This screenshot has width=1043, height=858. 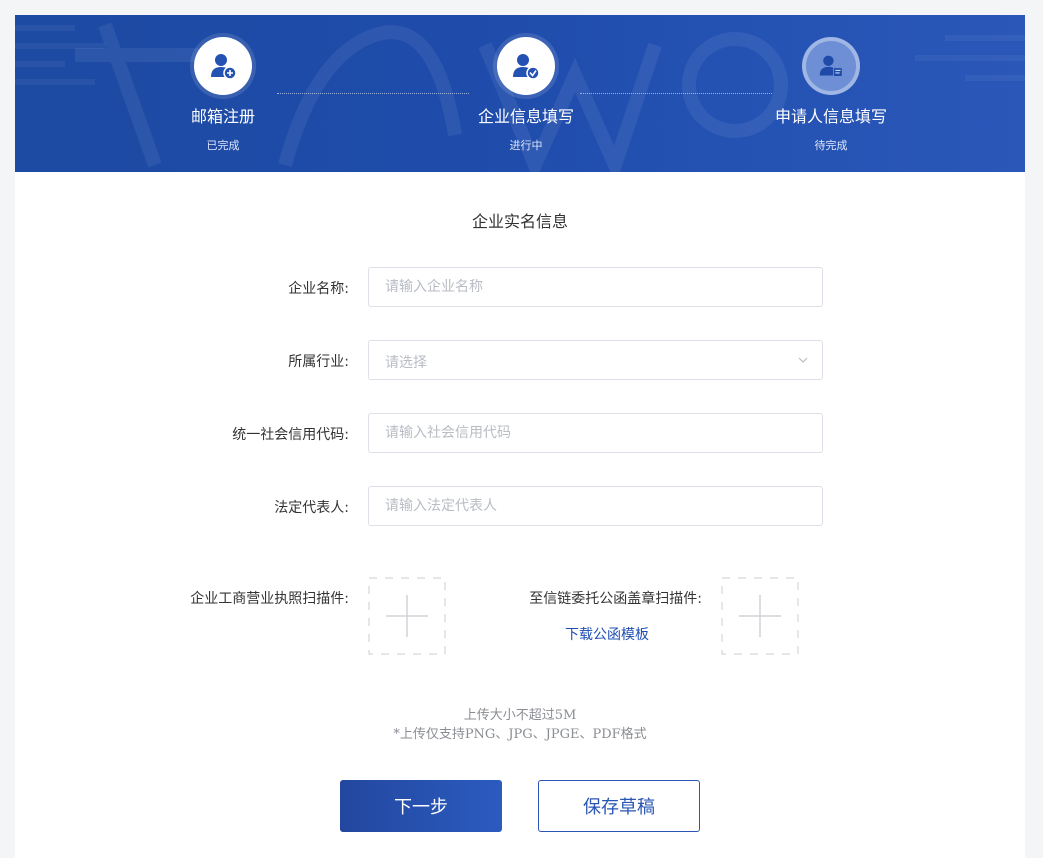 I want to click on step-1-badge, so click(x=223, y=66).